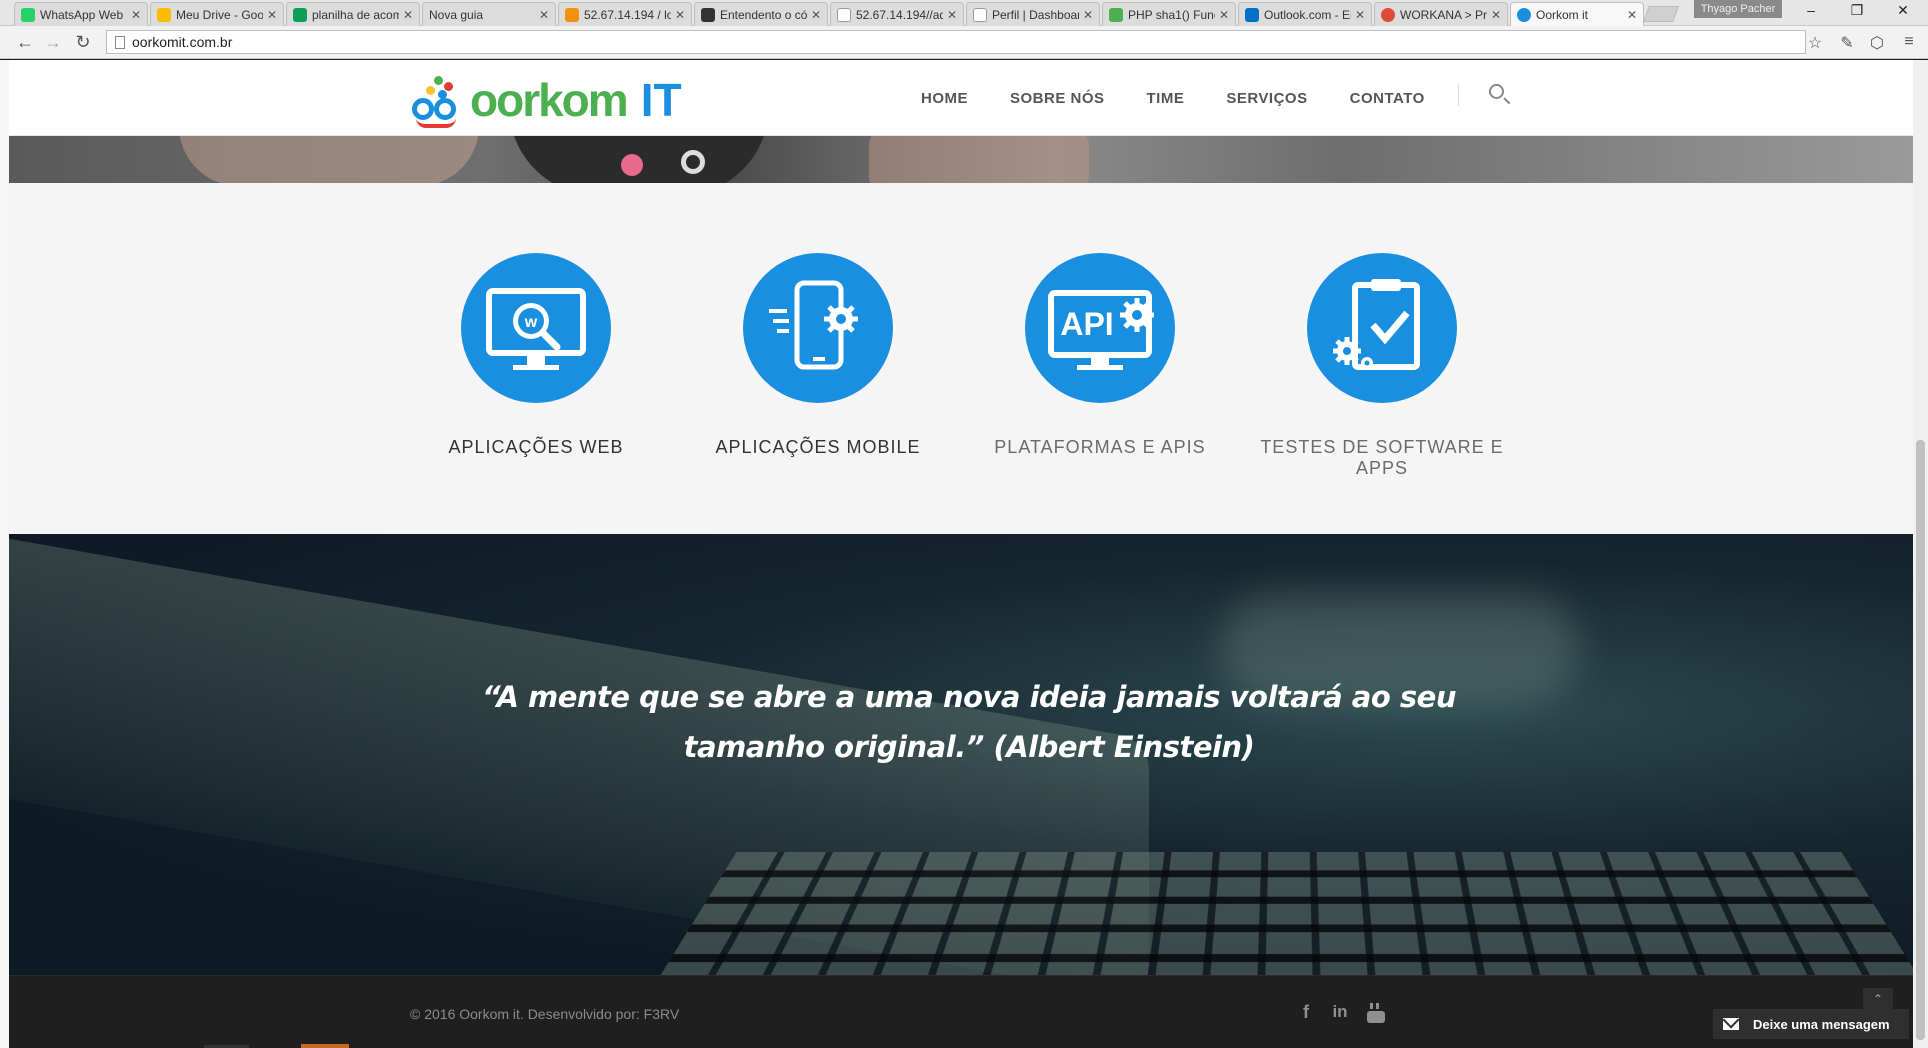 This screenshot has width=1928, height=1048. I want to click on sheets-icon, so click(300, 14).